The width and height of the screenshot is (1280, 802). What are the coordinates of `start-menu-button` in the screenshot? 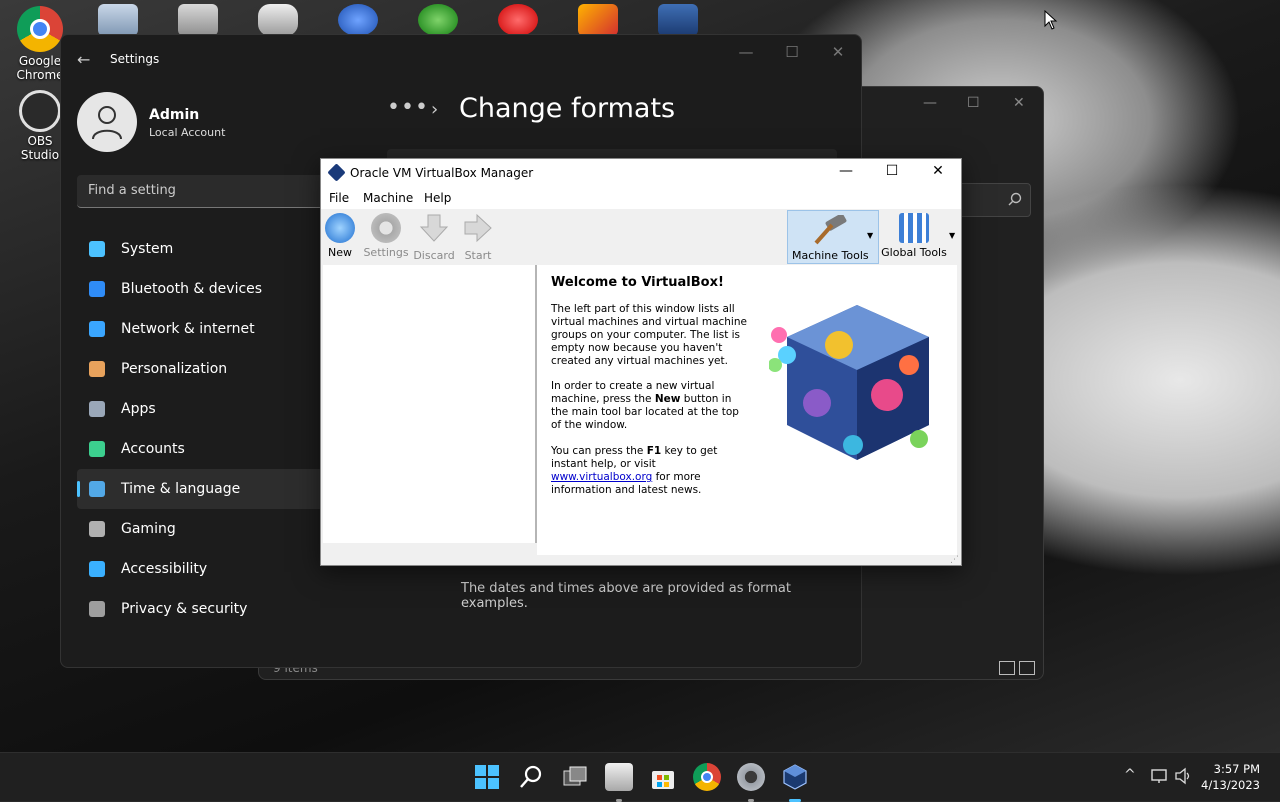 It's located at (487, 777).